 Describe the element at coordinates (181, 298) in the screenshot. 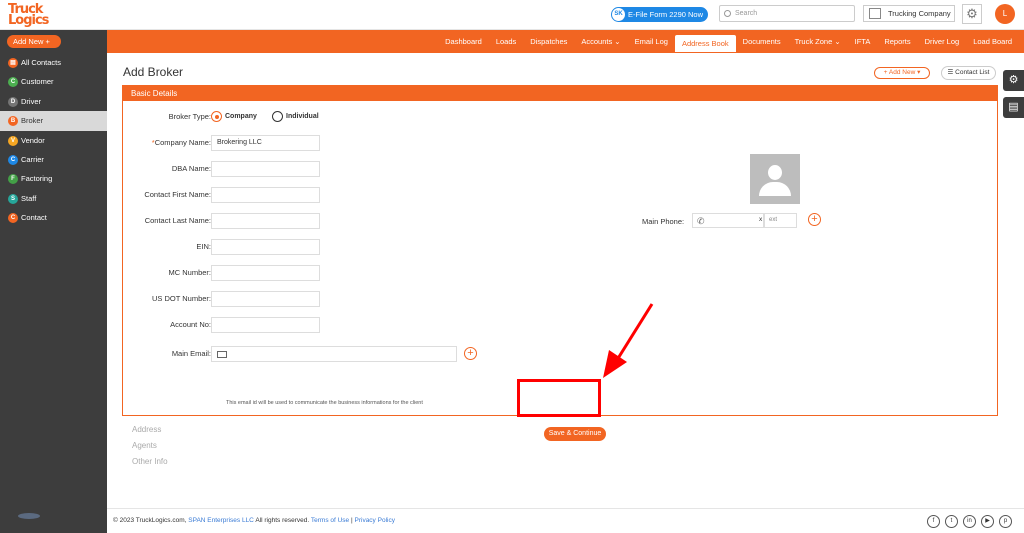

I see `usdot-label: US DOT Number:` at that location.